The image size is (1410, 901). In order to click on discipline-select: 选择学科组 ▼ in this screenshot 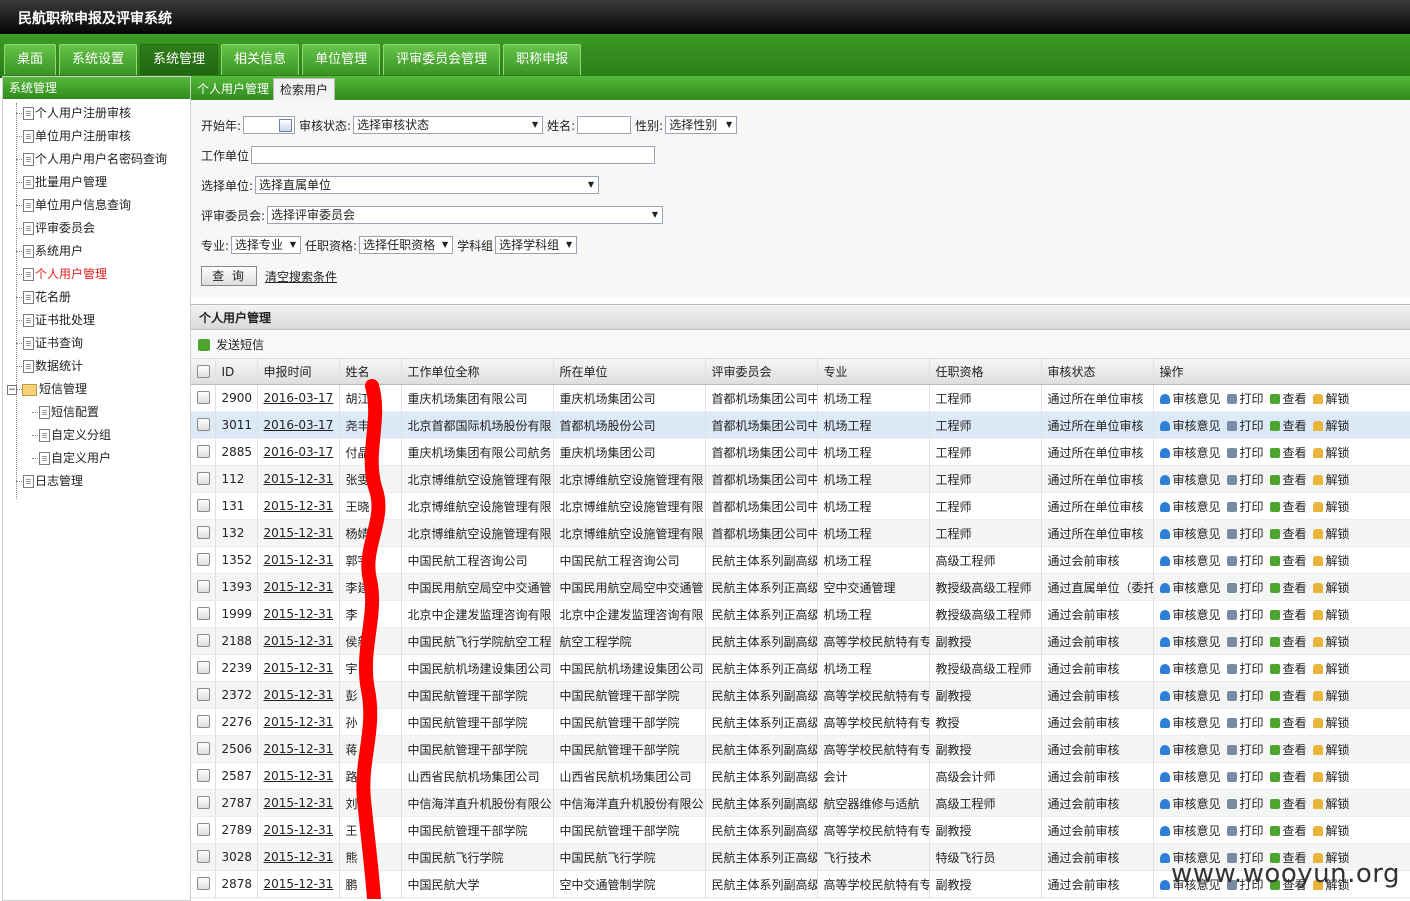, I will do `click(536, 245)`.